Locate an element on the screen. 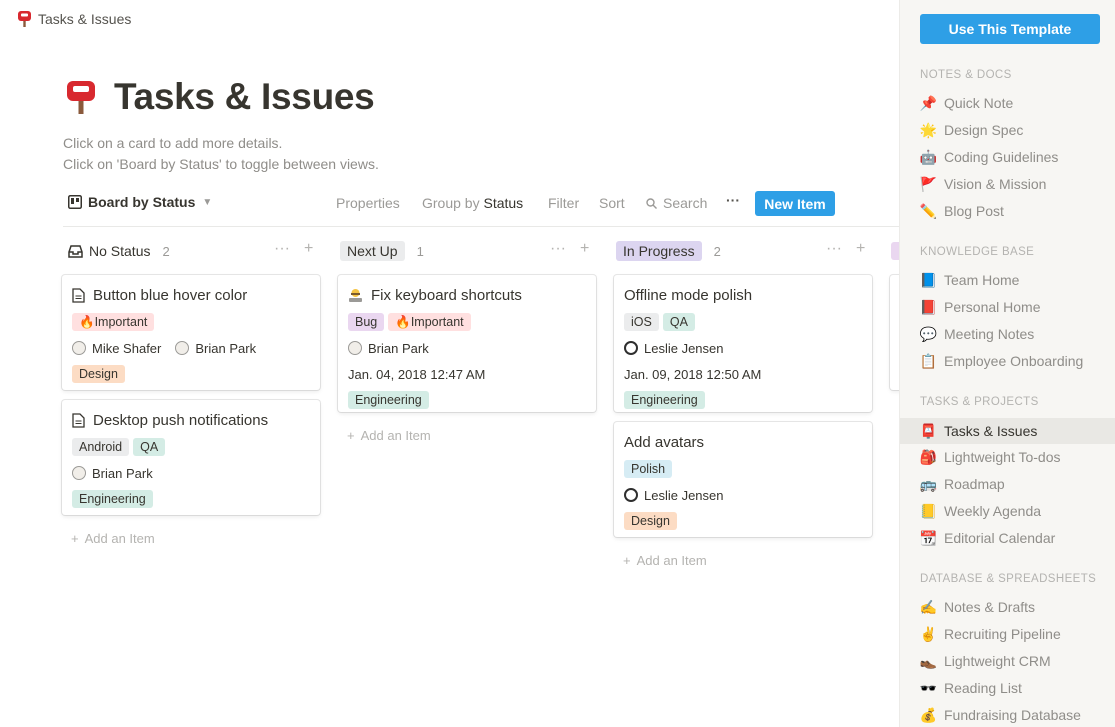 The height and width of the screenshot is (727, 1115). sidebar-item-label: Roadmap is located at coordinates (974, 484).